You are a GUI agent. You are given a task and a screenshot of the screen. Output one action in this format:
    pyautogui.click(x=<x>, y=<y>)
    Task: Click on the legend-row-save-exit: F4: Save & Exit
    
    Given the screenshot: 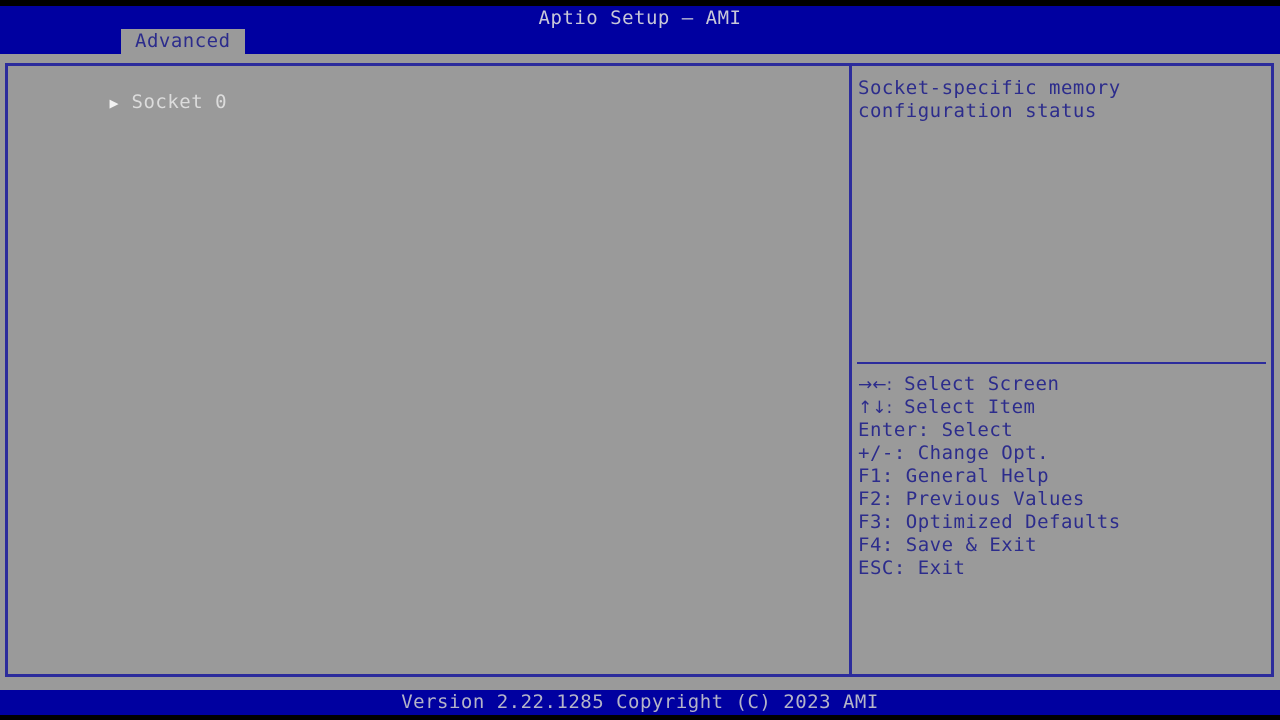 What is the action you would take?
    pyautogui.click(x=1063, y=545)
    